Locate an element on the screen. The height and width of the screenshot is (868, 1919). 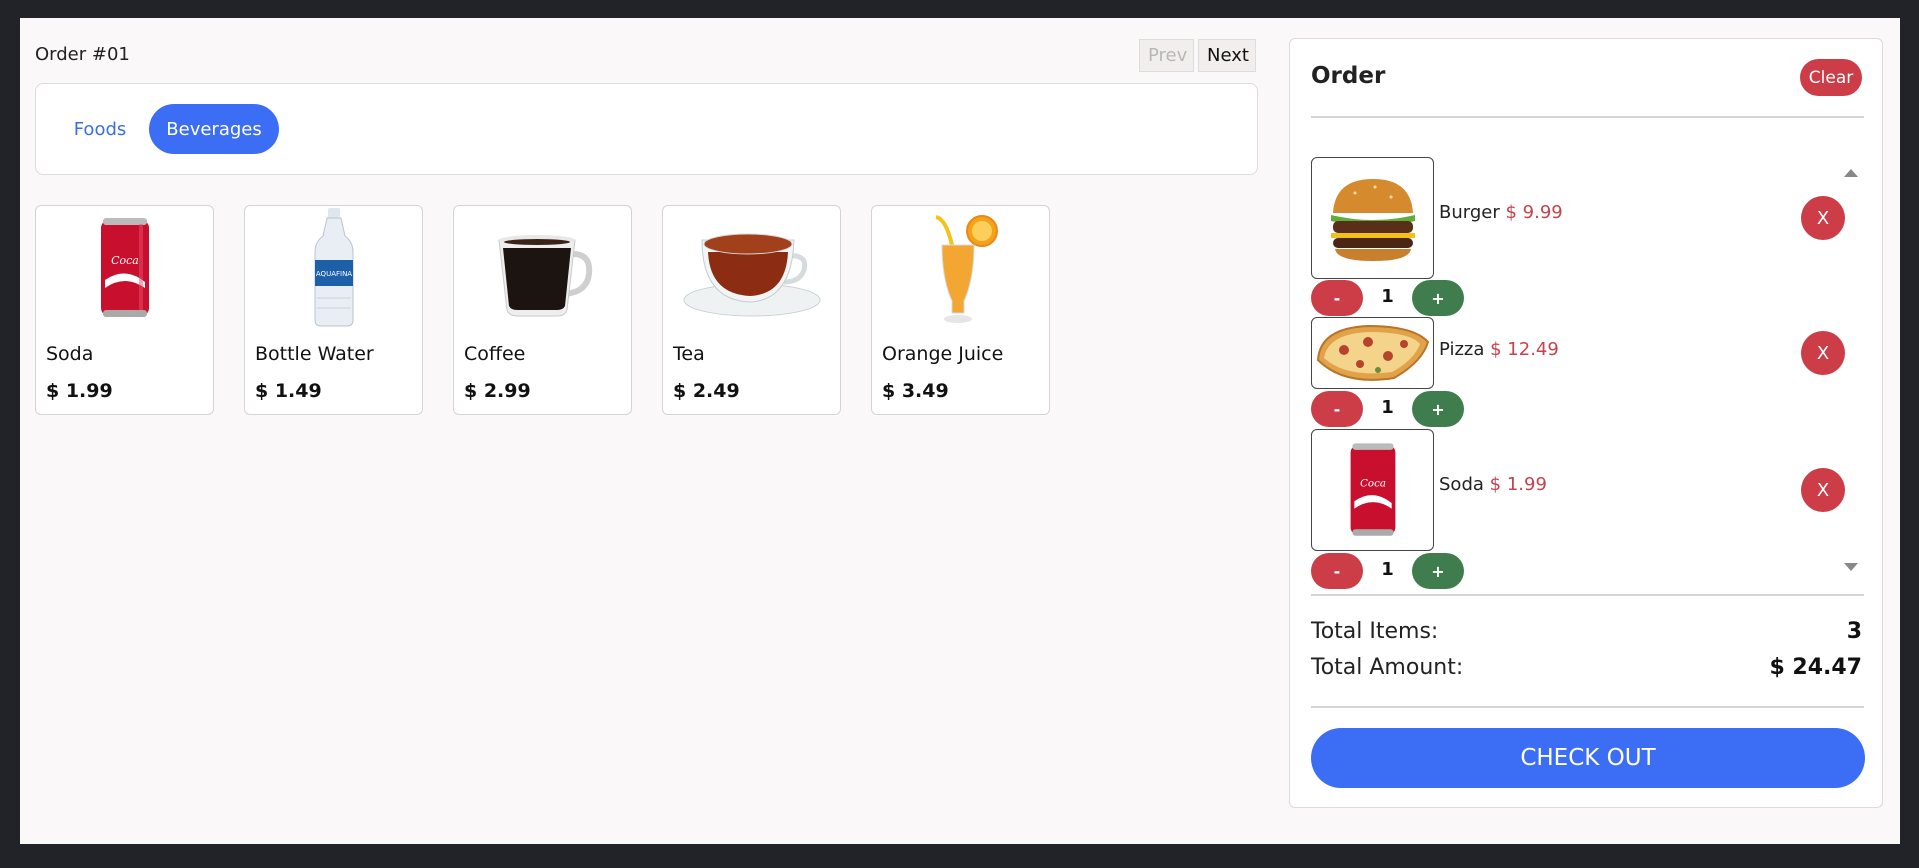
svg-text: AQUAFINA is located at coordinates (333, 274).